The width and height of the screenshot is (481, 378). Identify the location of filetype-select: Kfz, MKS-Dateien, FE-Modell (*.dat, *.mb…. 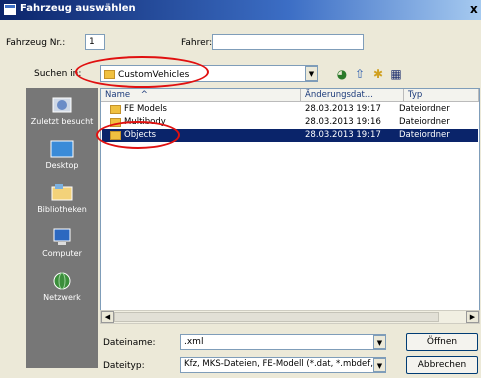
(283, 365).